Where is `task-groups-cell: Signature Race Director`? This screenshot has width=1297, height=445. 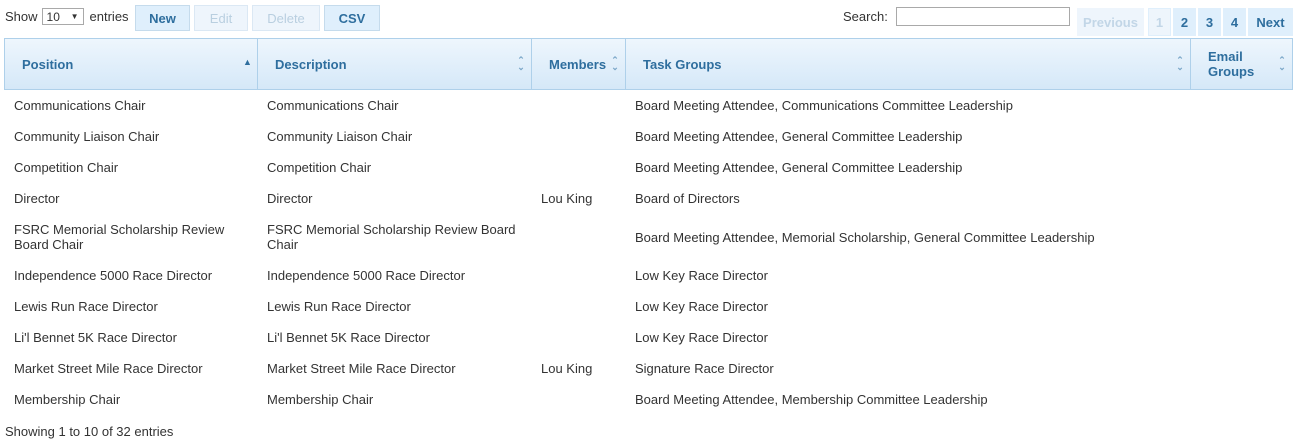 task-groups-cell: Signature Race Director is located at coordinates (704, 368).